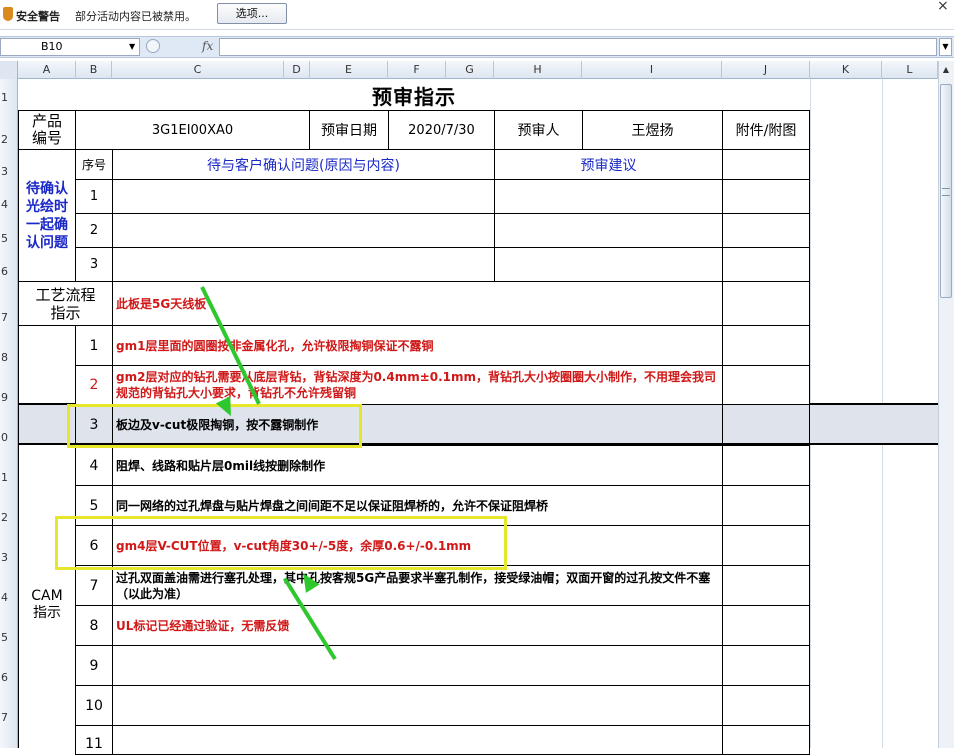 The image size is (954, 755). What do you see at coordinates (846, 70) in the screenshot?
I see `column-header-k: K` at bounding box center [846, 70].